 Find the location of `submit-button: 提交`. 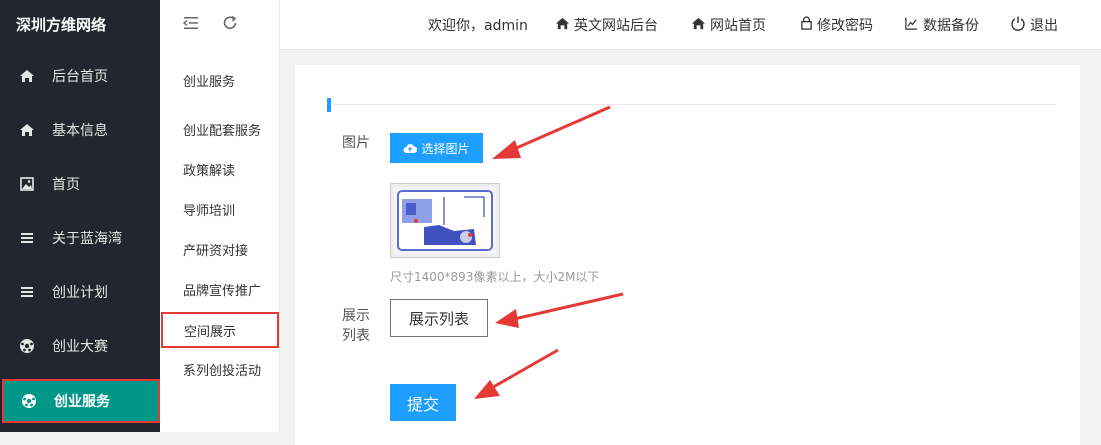

submit-button: 提交 is located at coordinates (423, 402).